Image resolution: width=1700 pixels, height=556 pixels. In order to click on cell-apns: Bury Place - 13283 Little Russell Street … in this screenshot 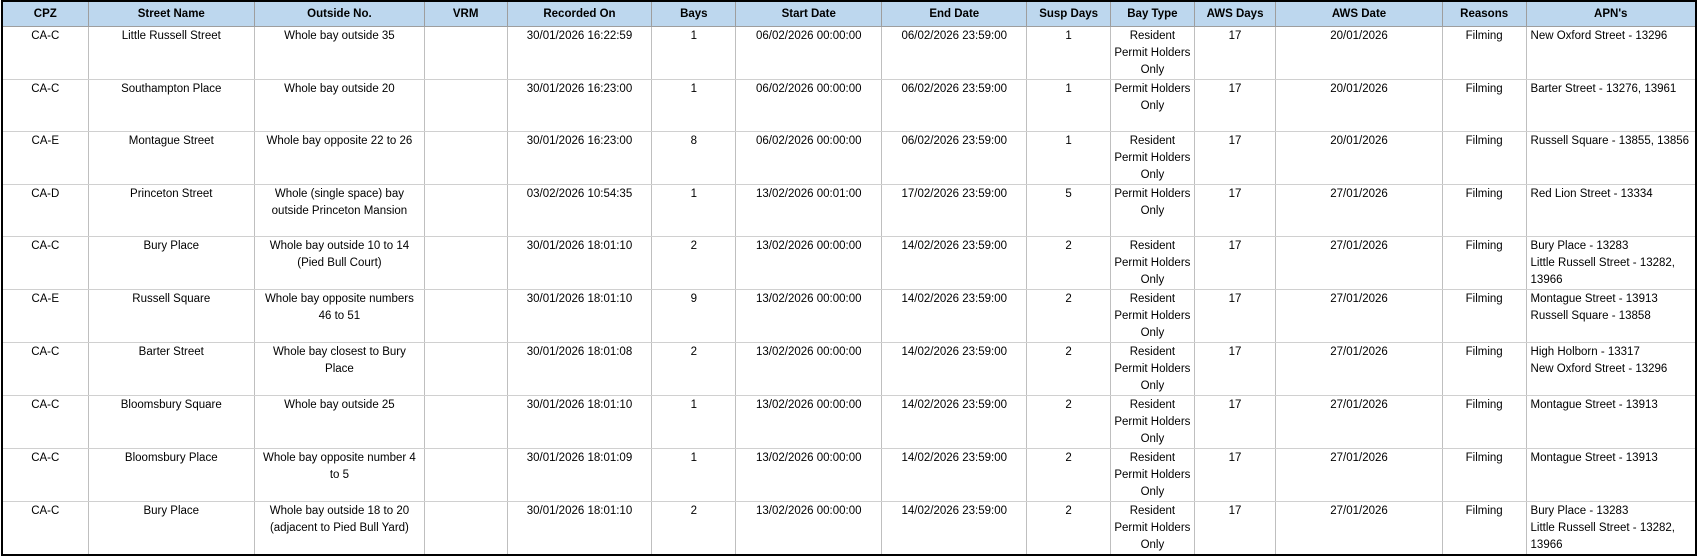, I will do `click(1611, 263)`.